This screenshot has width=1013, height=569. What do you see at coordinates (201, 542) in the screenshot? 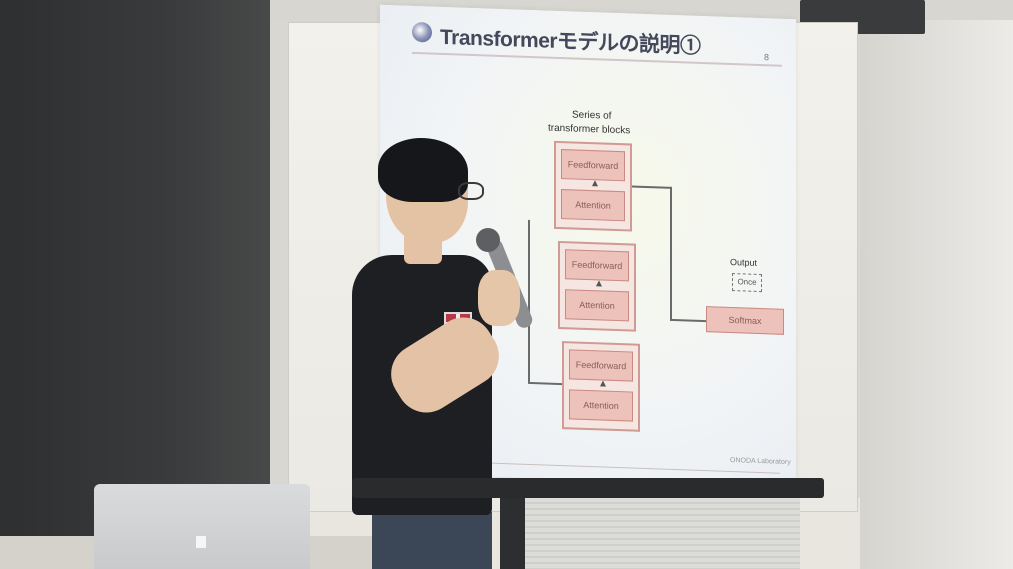
I see `windows-logo-icon` at bounding box center [201, 542].